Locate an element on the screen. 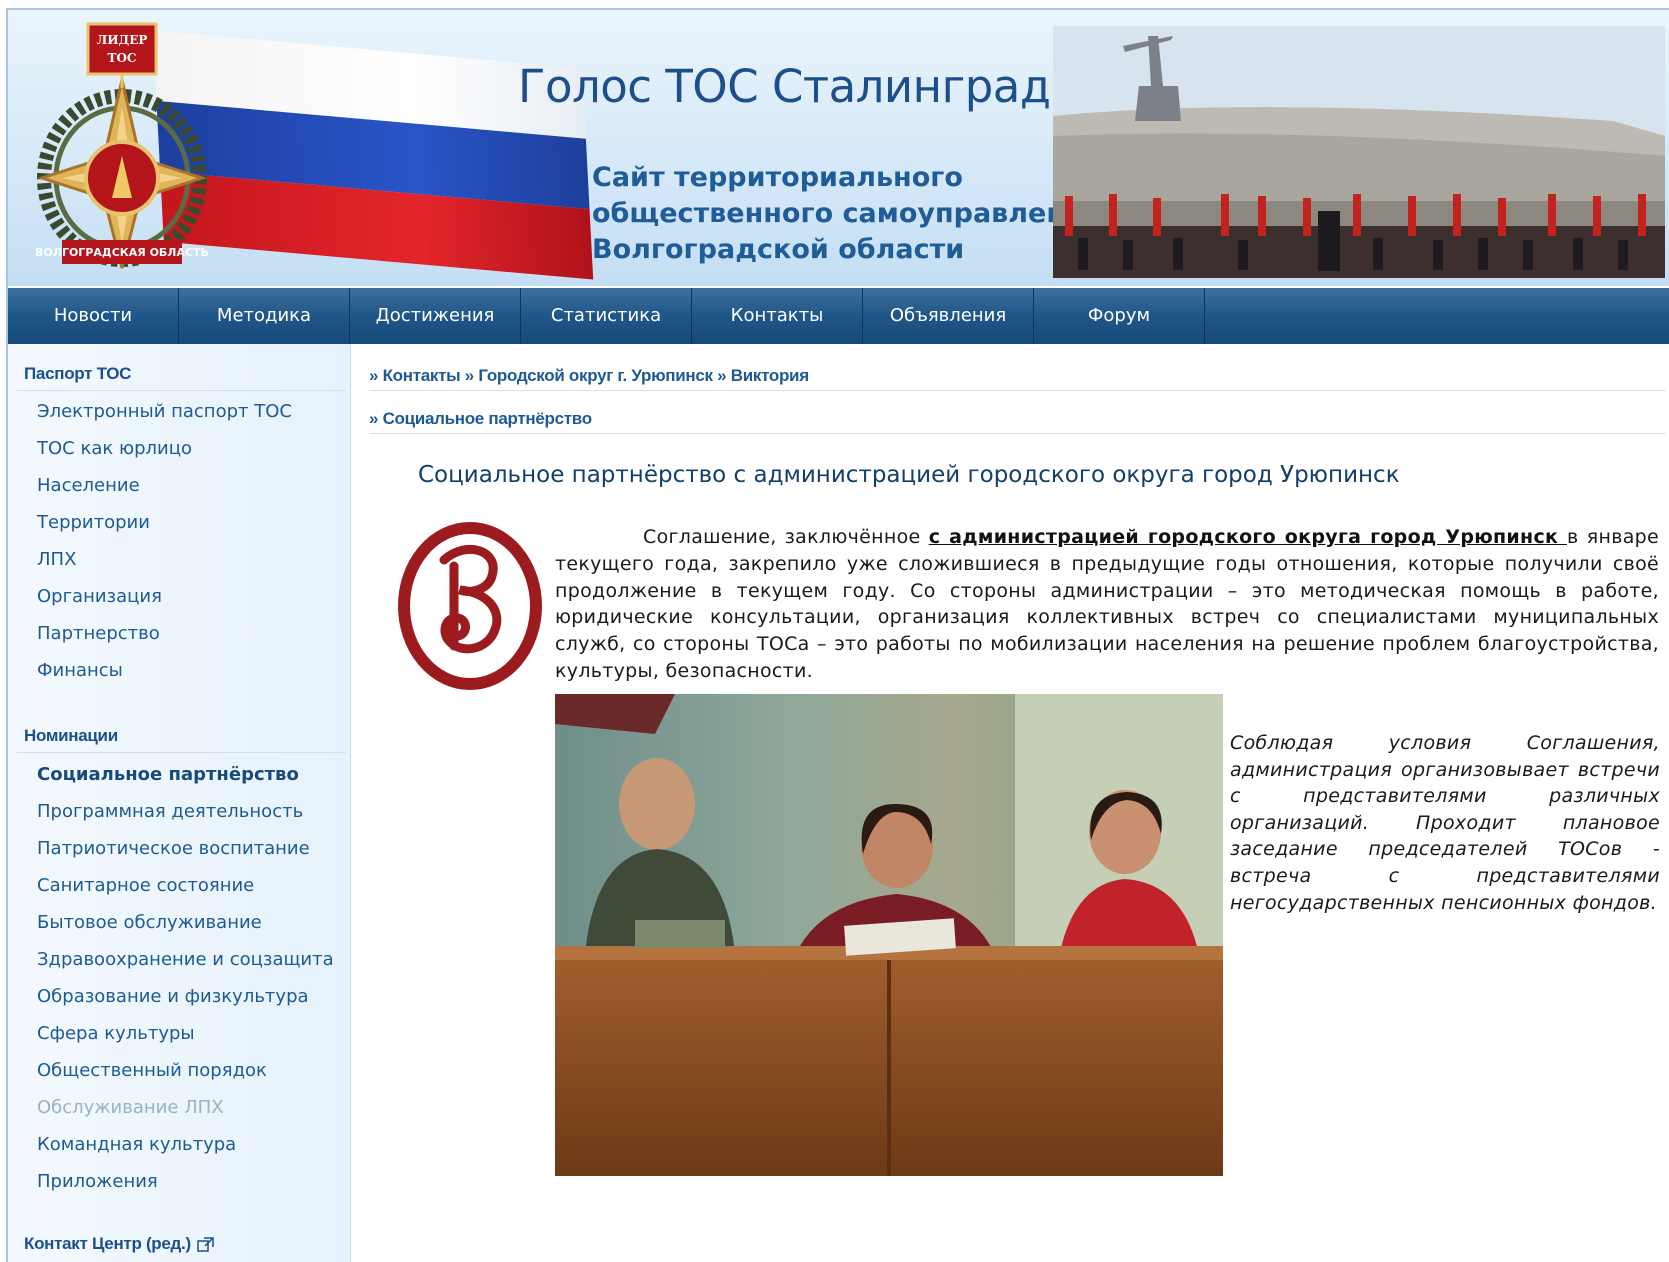  sidebar-item-e-passport: Электронный паспорт ТОС is located at coordinates (164, 411).